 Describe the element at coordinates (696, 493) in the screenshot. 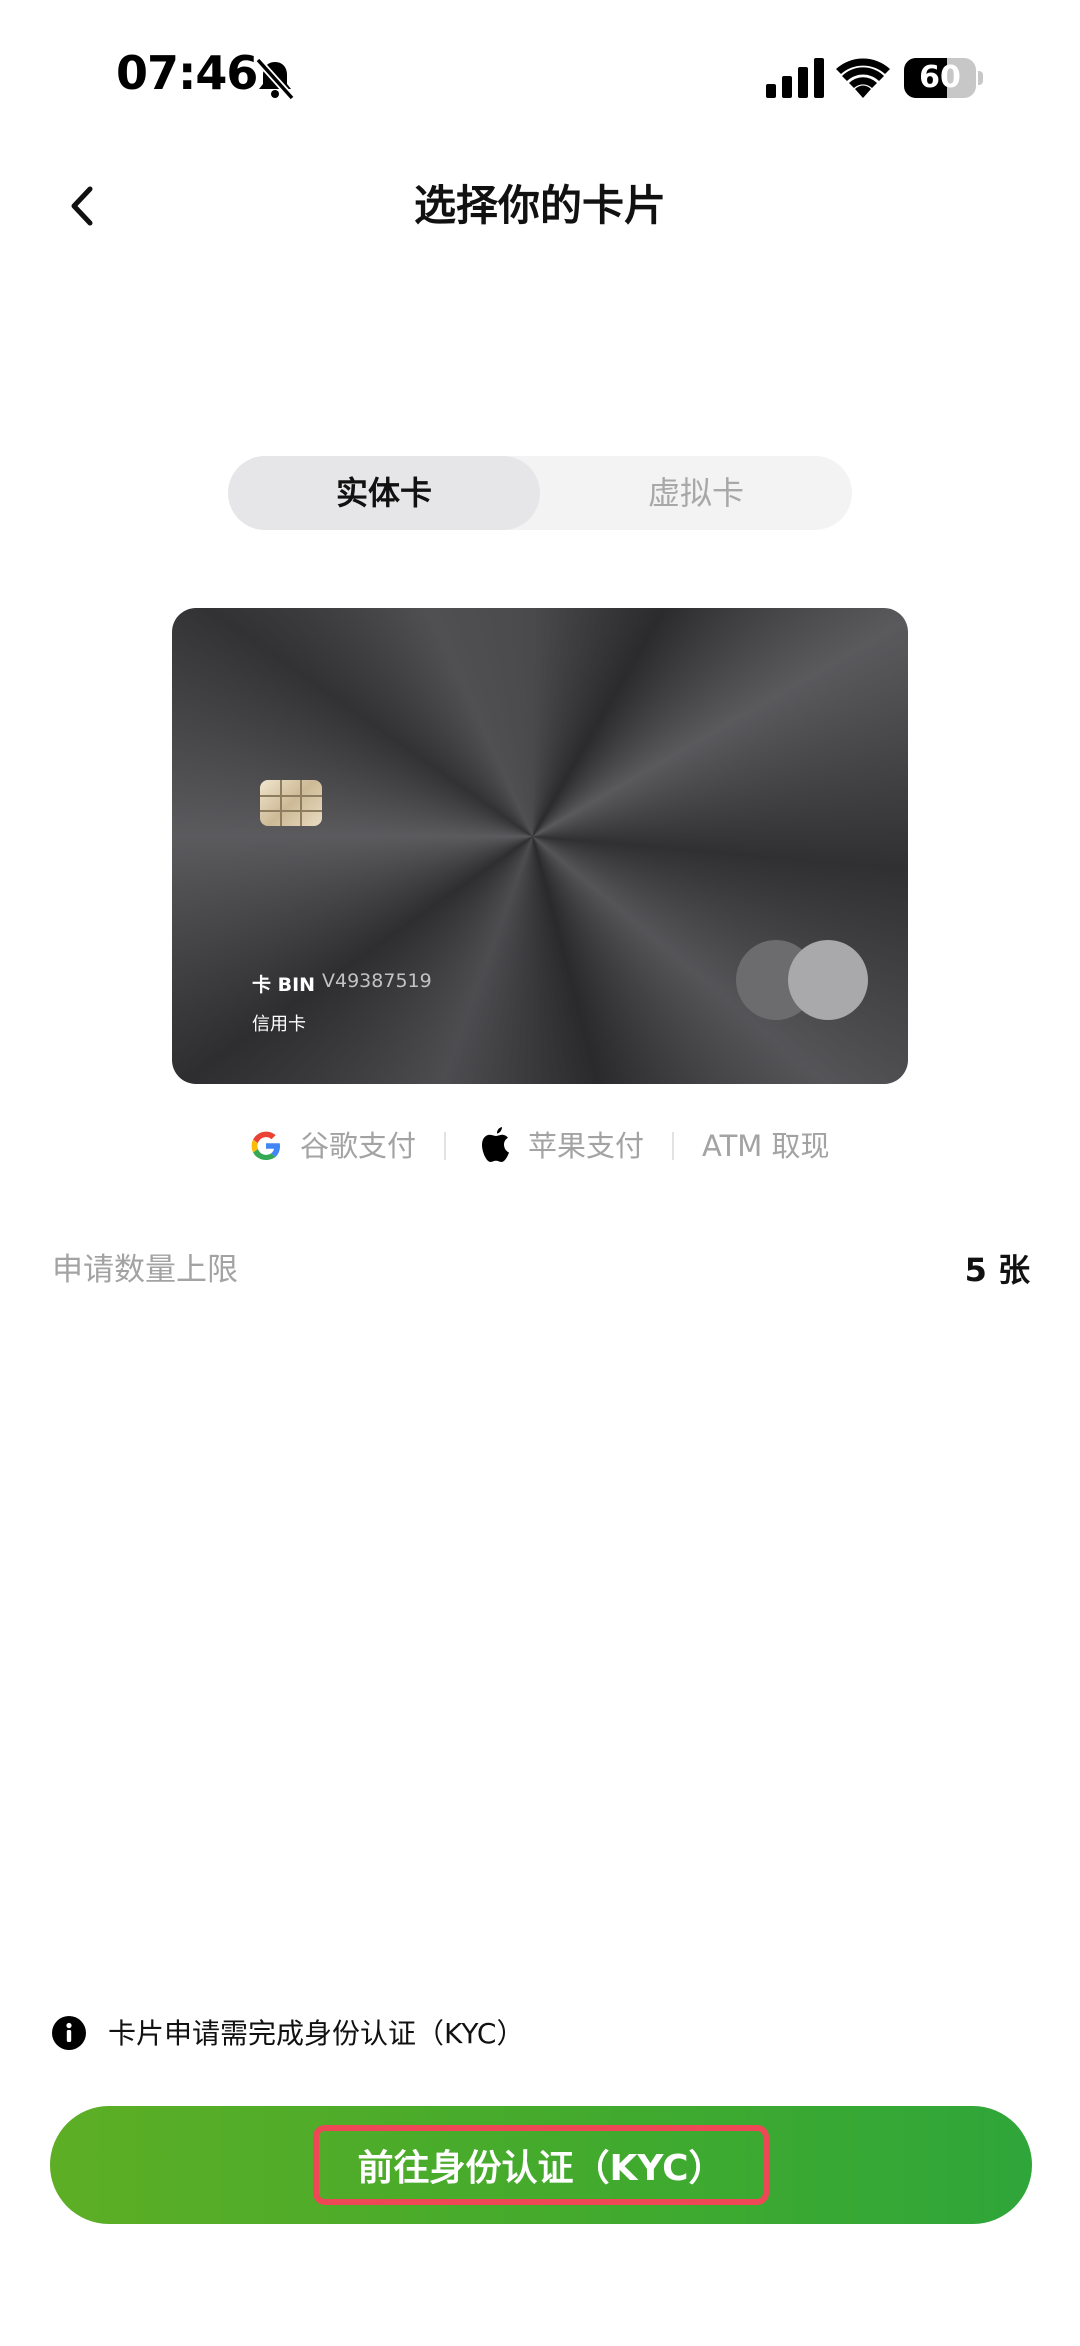

I see `tab-virtual-card: 虚拟卡` at that location.